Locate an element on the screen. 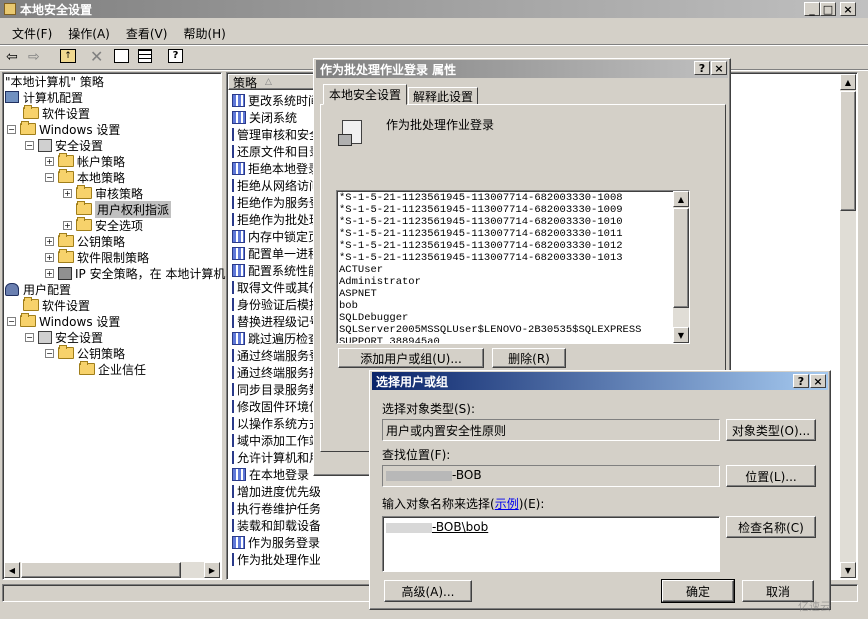  policy-list-item: 装载和卸载设备驱动程序 is located at coordinates (276, 525).